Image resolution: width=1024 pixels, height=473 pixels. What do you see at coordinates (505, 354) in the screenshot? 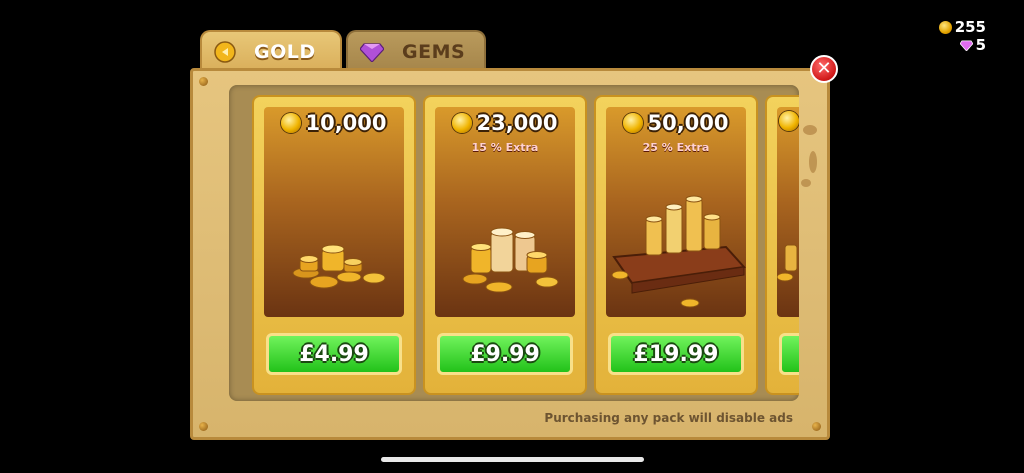
I see `buy-button: £9.99` at bounding box center [505, 354].